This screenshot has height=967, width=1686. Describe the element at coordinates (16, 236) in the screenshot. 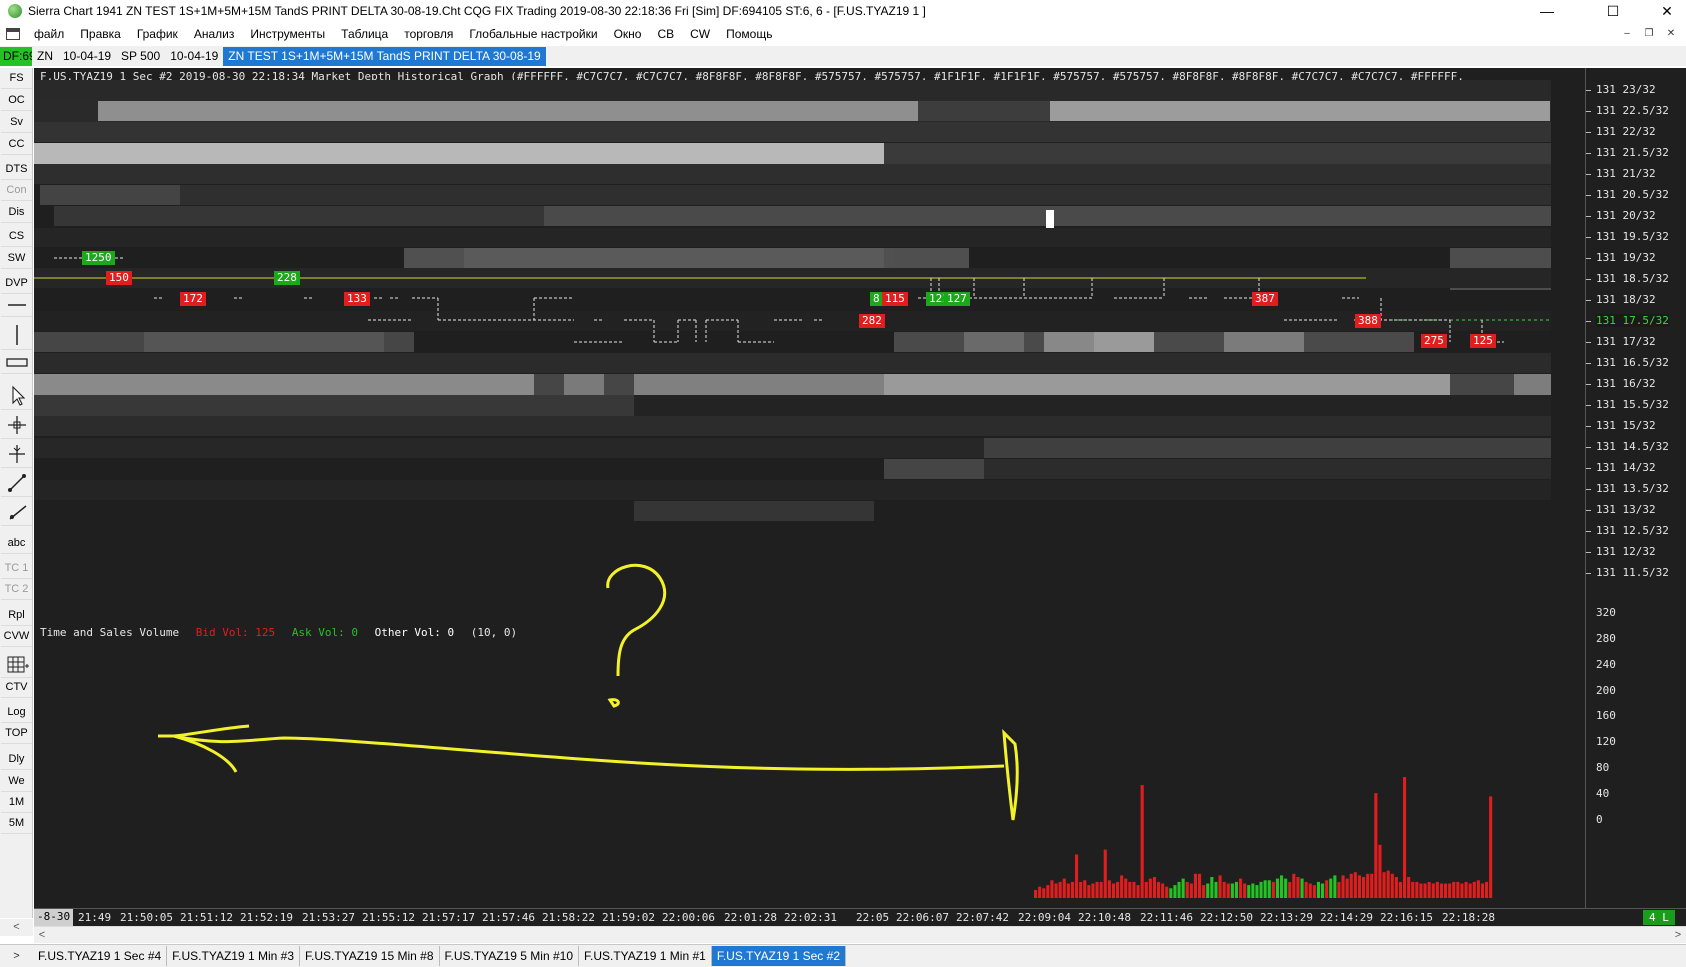

I see `cs-button: CS` at that location.